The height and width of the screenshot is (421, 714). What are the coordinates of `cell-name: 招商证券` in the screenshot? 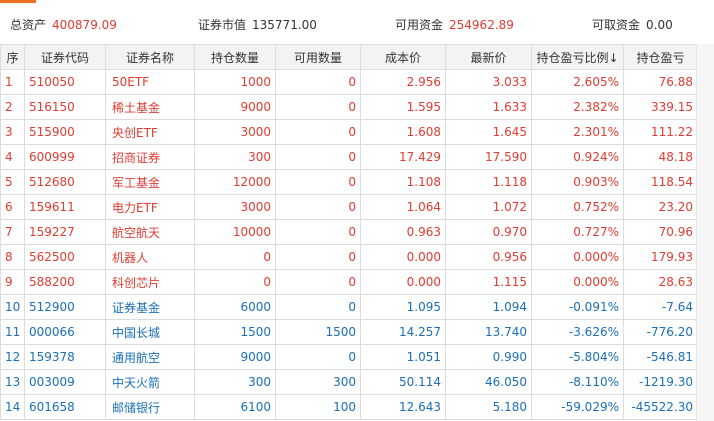 It's located at (150, 157).